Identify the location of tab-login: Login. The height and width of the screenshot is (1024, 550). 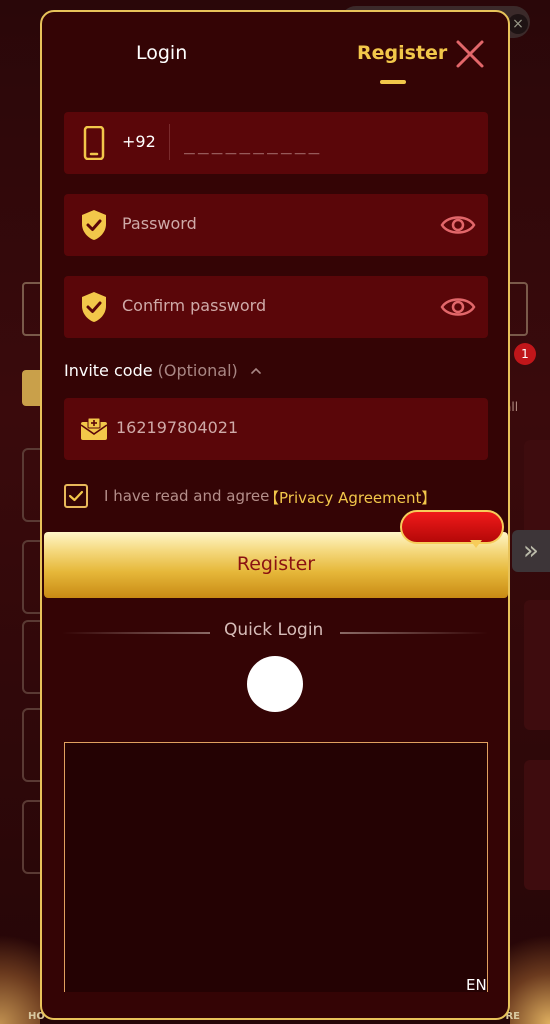
(161, 53).